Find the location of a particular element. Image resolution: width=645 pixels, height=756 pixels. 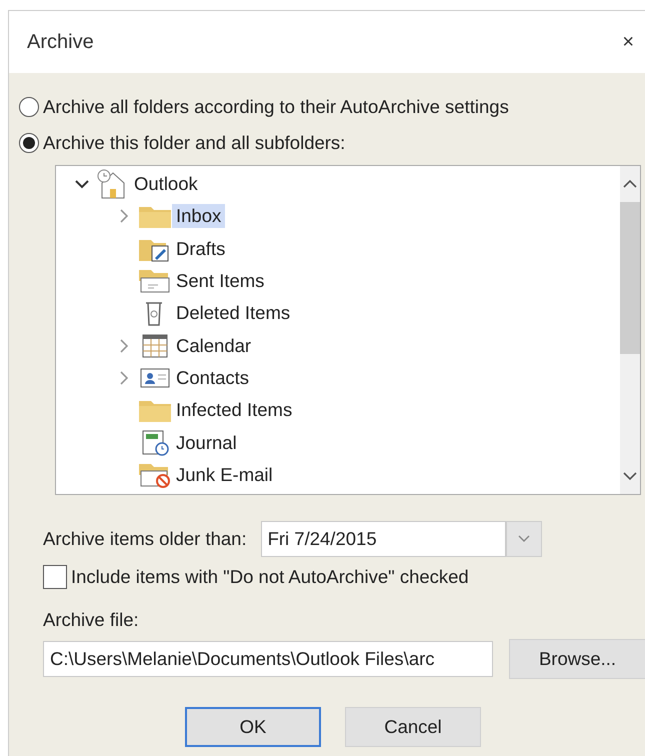

scroll-thumb is located at coordinates (630, 278).